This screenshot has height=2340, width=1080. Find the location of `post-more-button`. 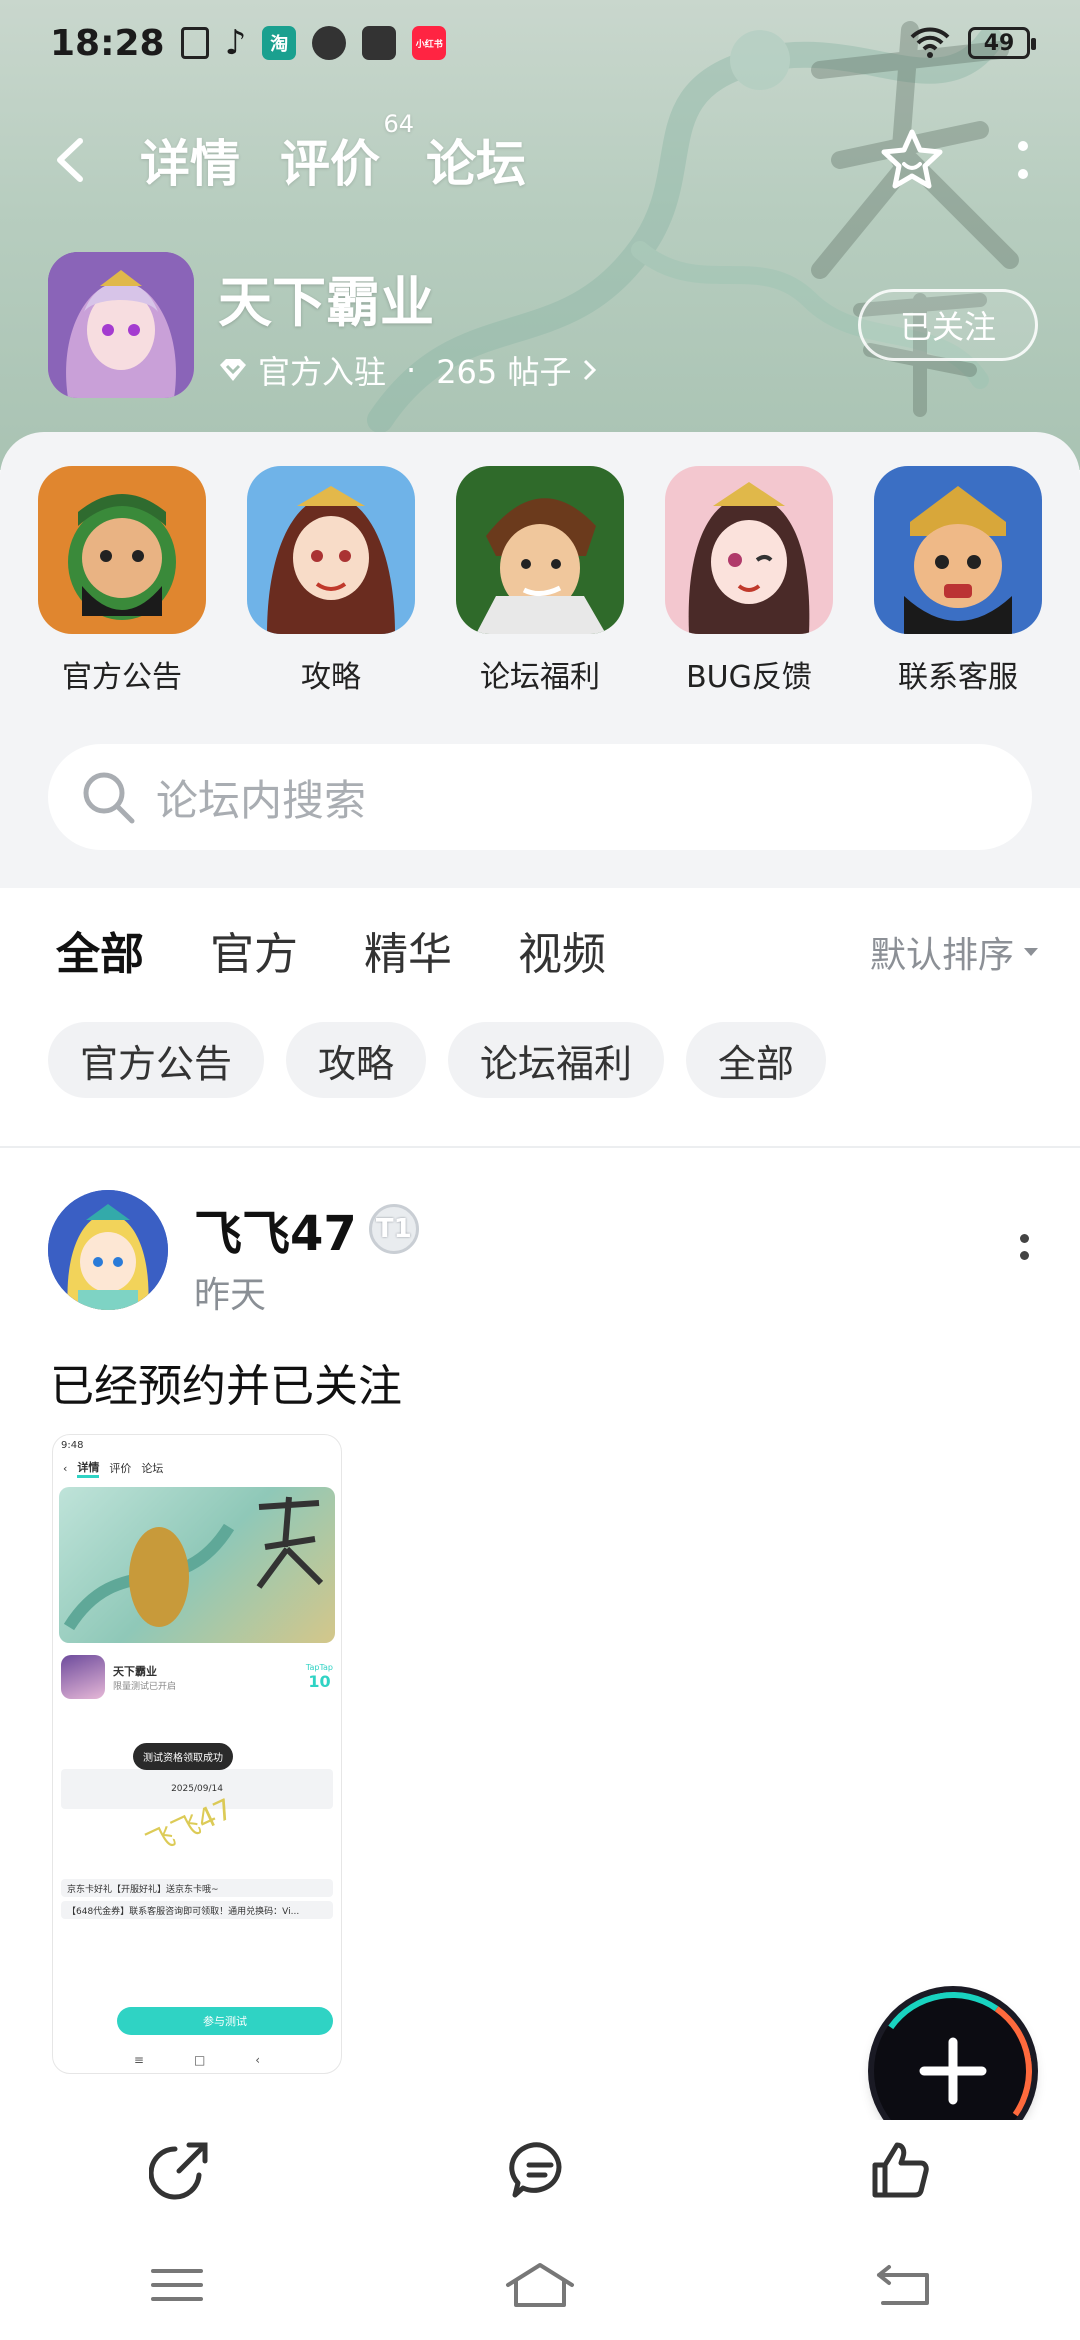

post-more-button is located at coordinates (1024, 1247).